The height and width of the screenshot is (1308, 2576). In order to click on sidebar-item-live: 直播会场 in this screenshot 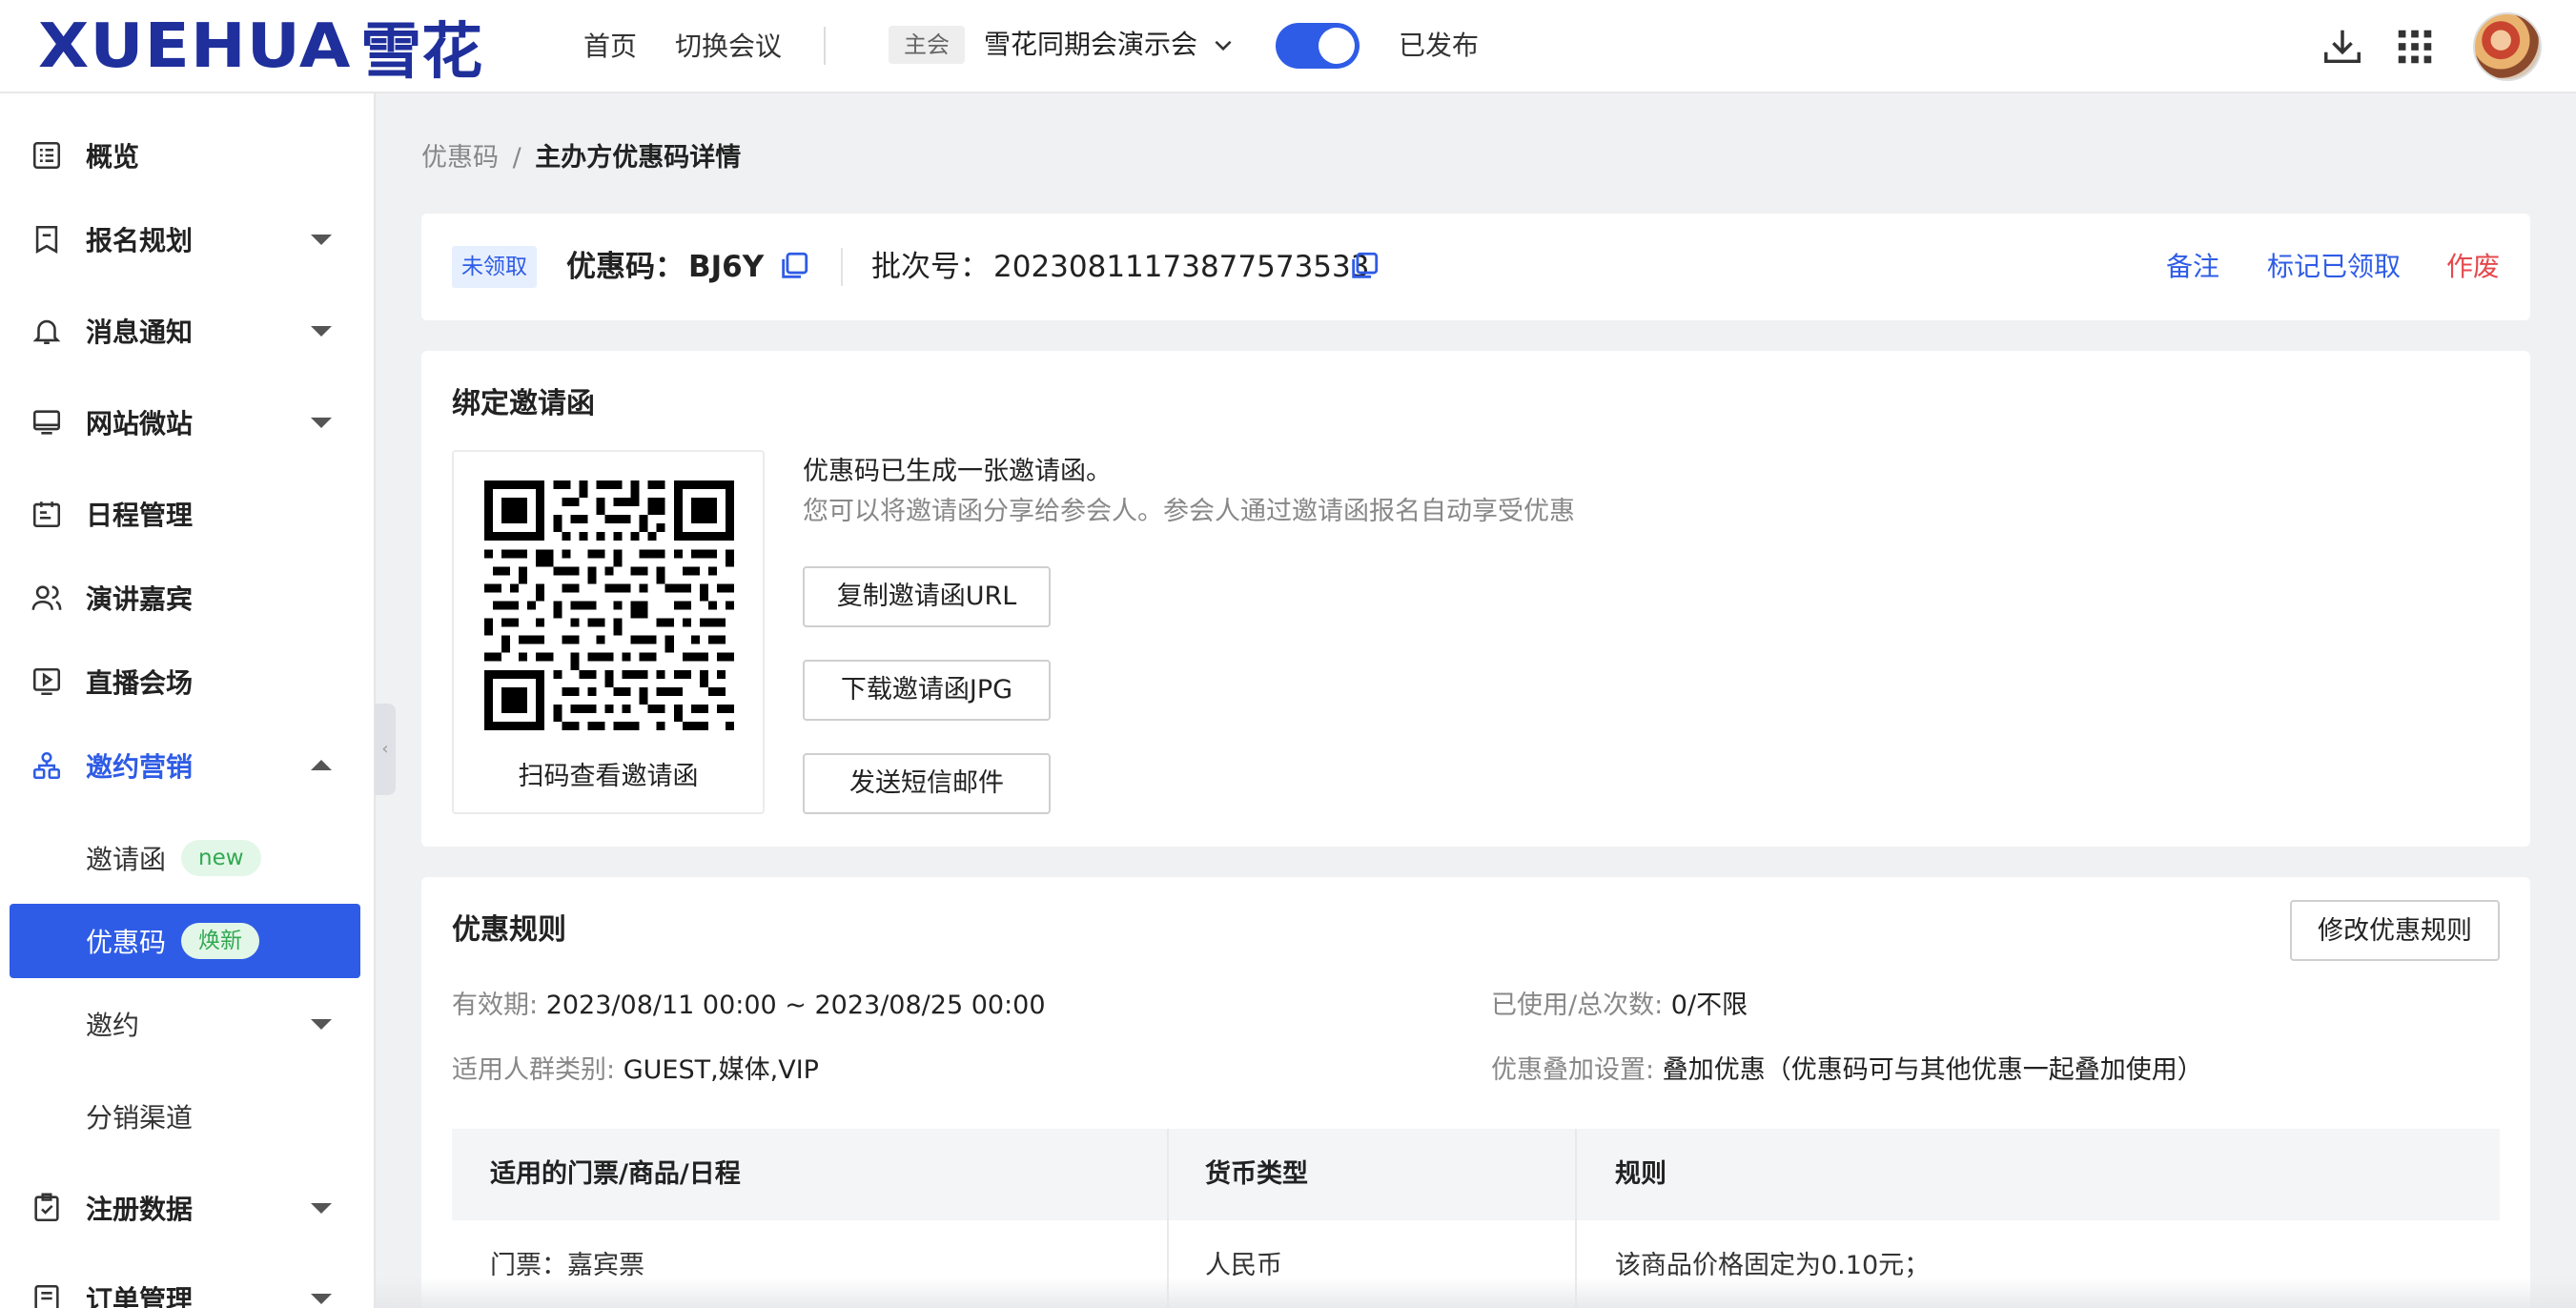, I will do `click(188, 682)`.